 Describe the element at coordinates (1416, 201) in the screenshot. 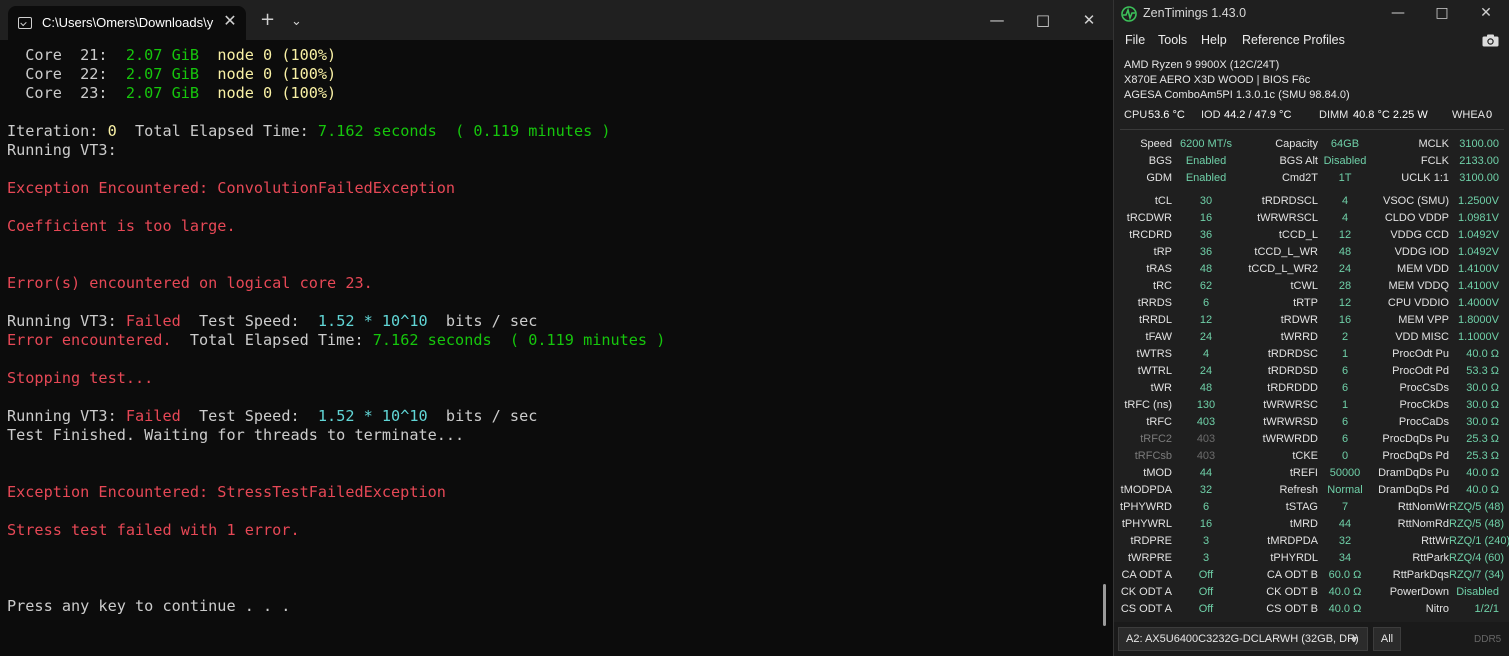

I see `timing-label: VSOC (SMU)` at that location.